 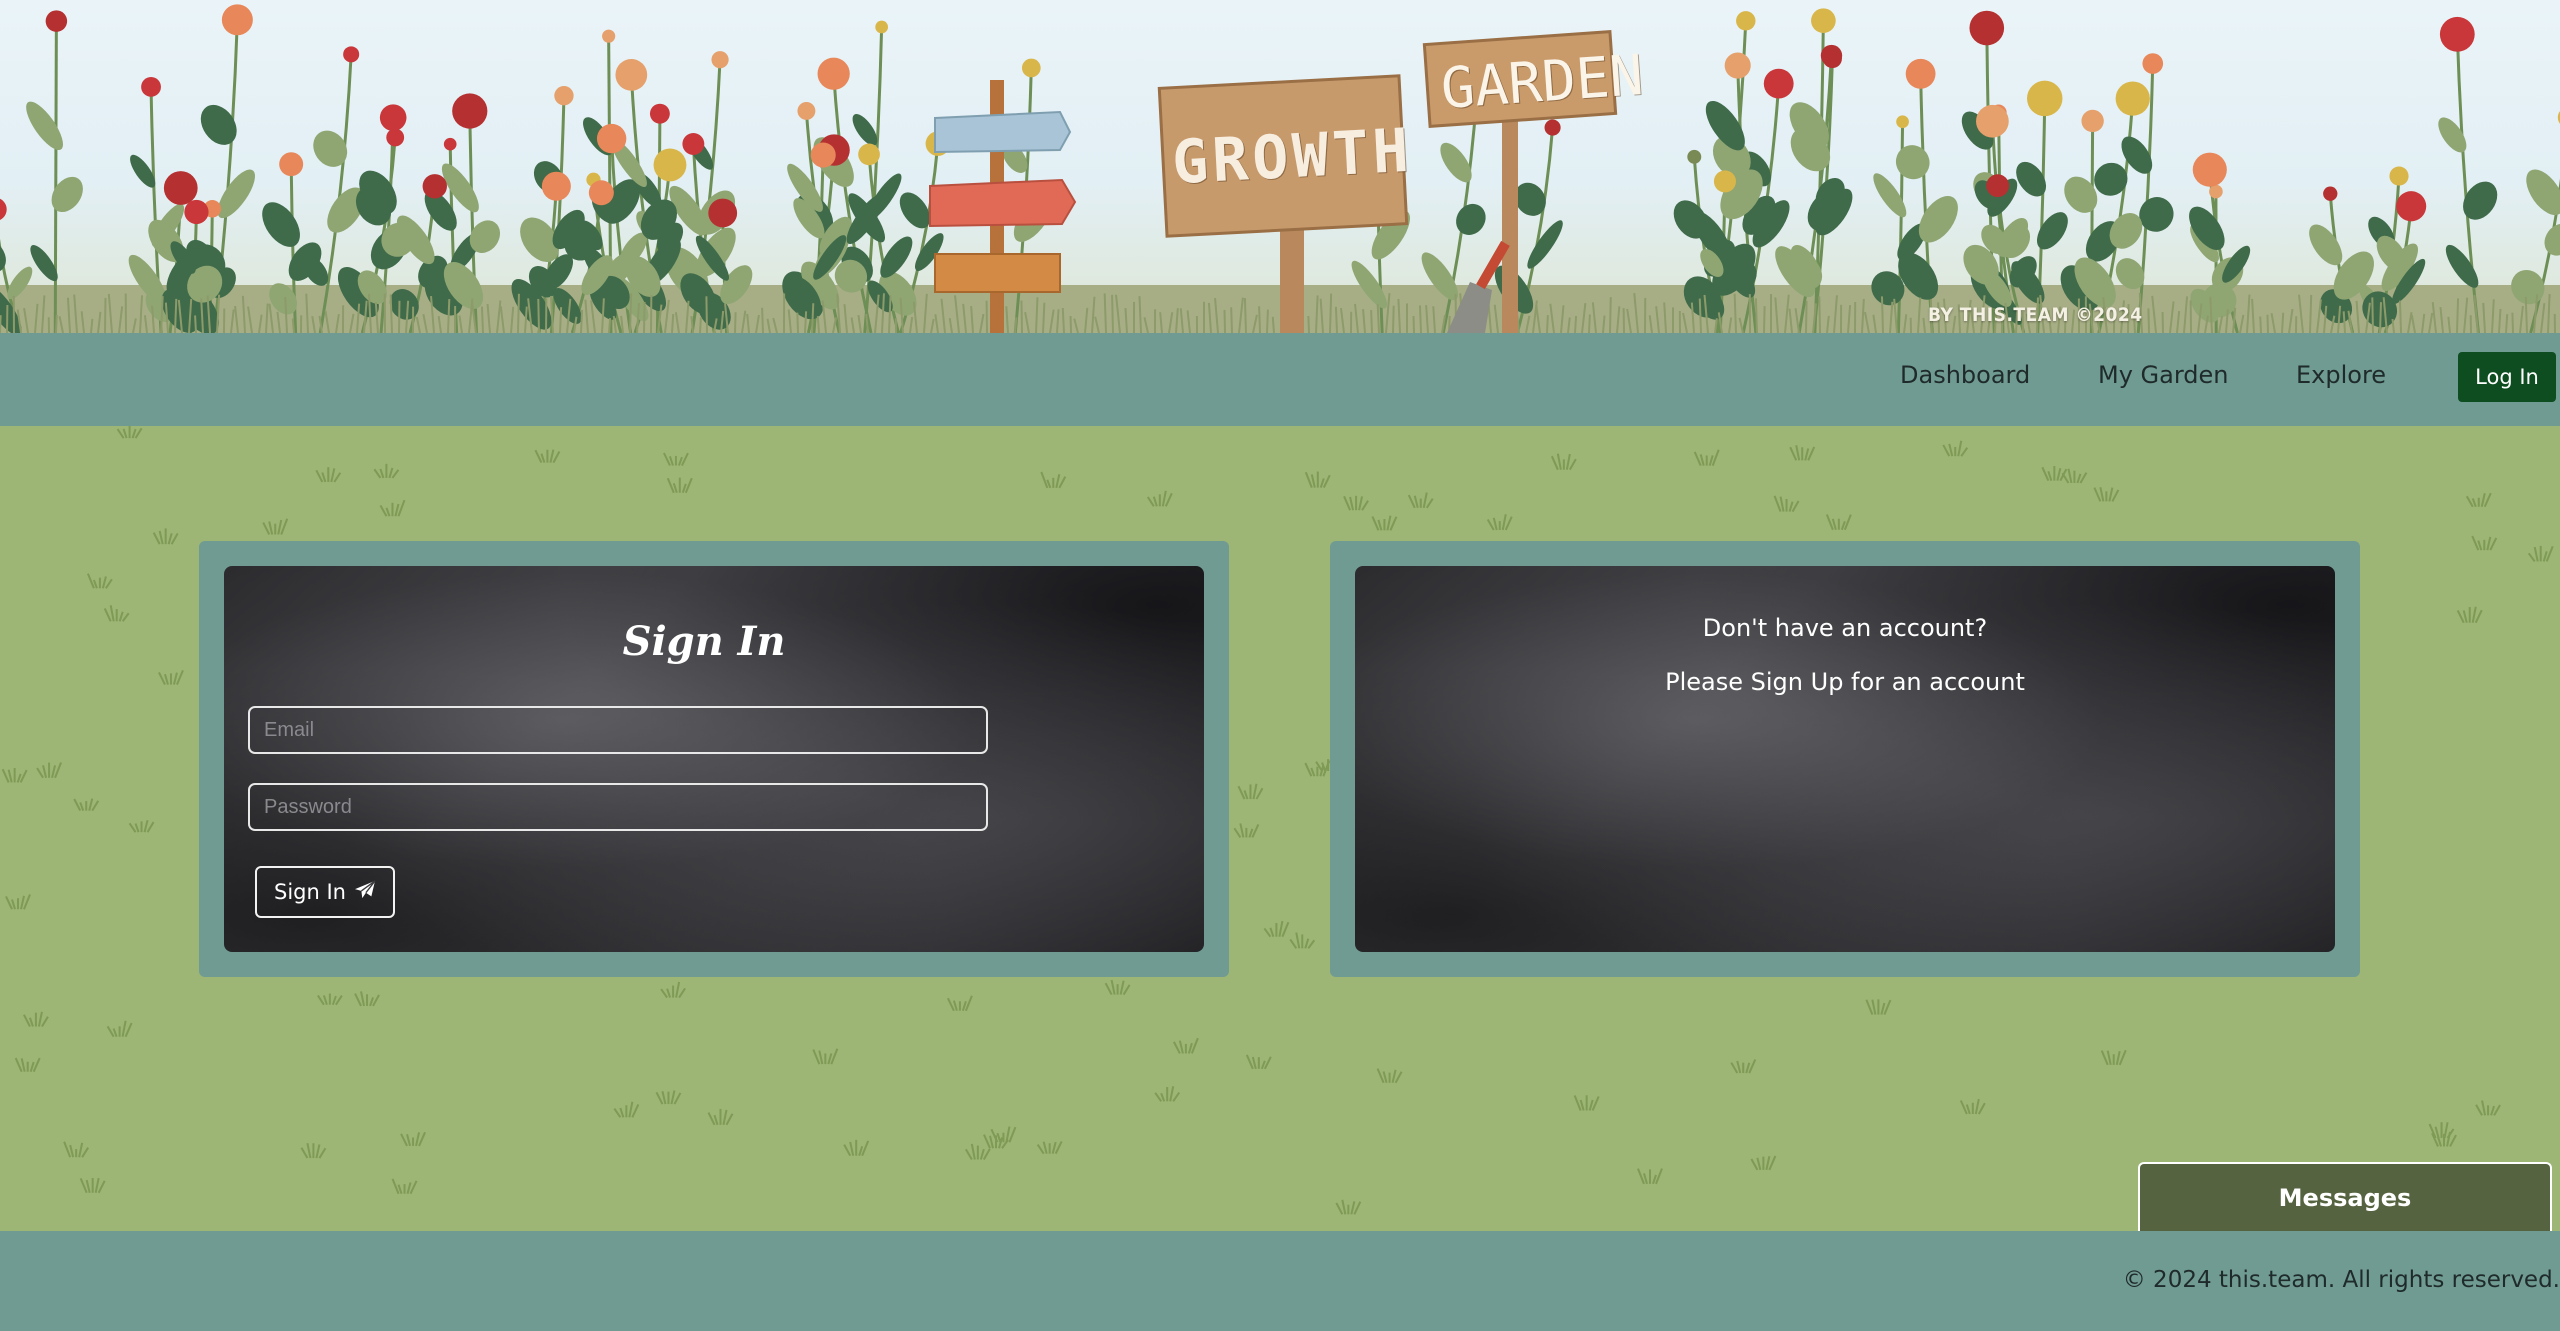 I want to click on login-button: Log In, so click(x=2507, y=377).